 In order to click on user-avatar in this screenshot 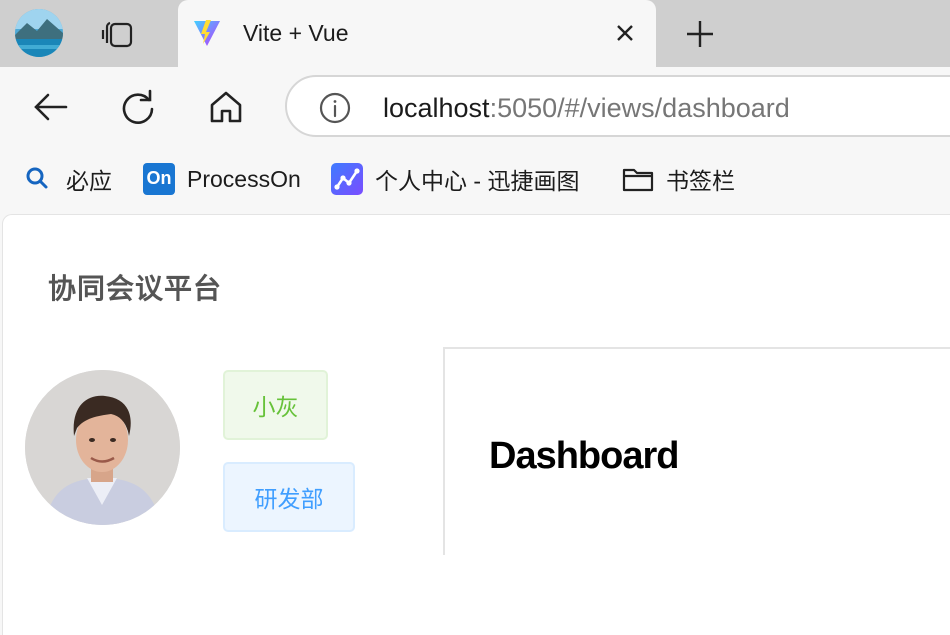, I will do `click(102, 447)`.